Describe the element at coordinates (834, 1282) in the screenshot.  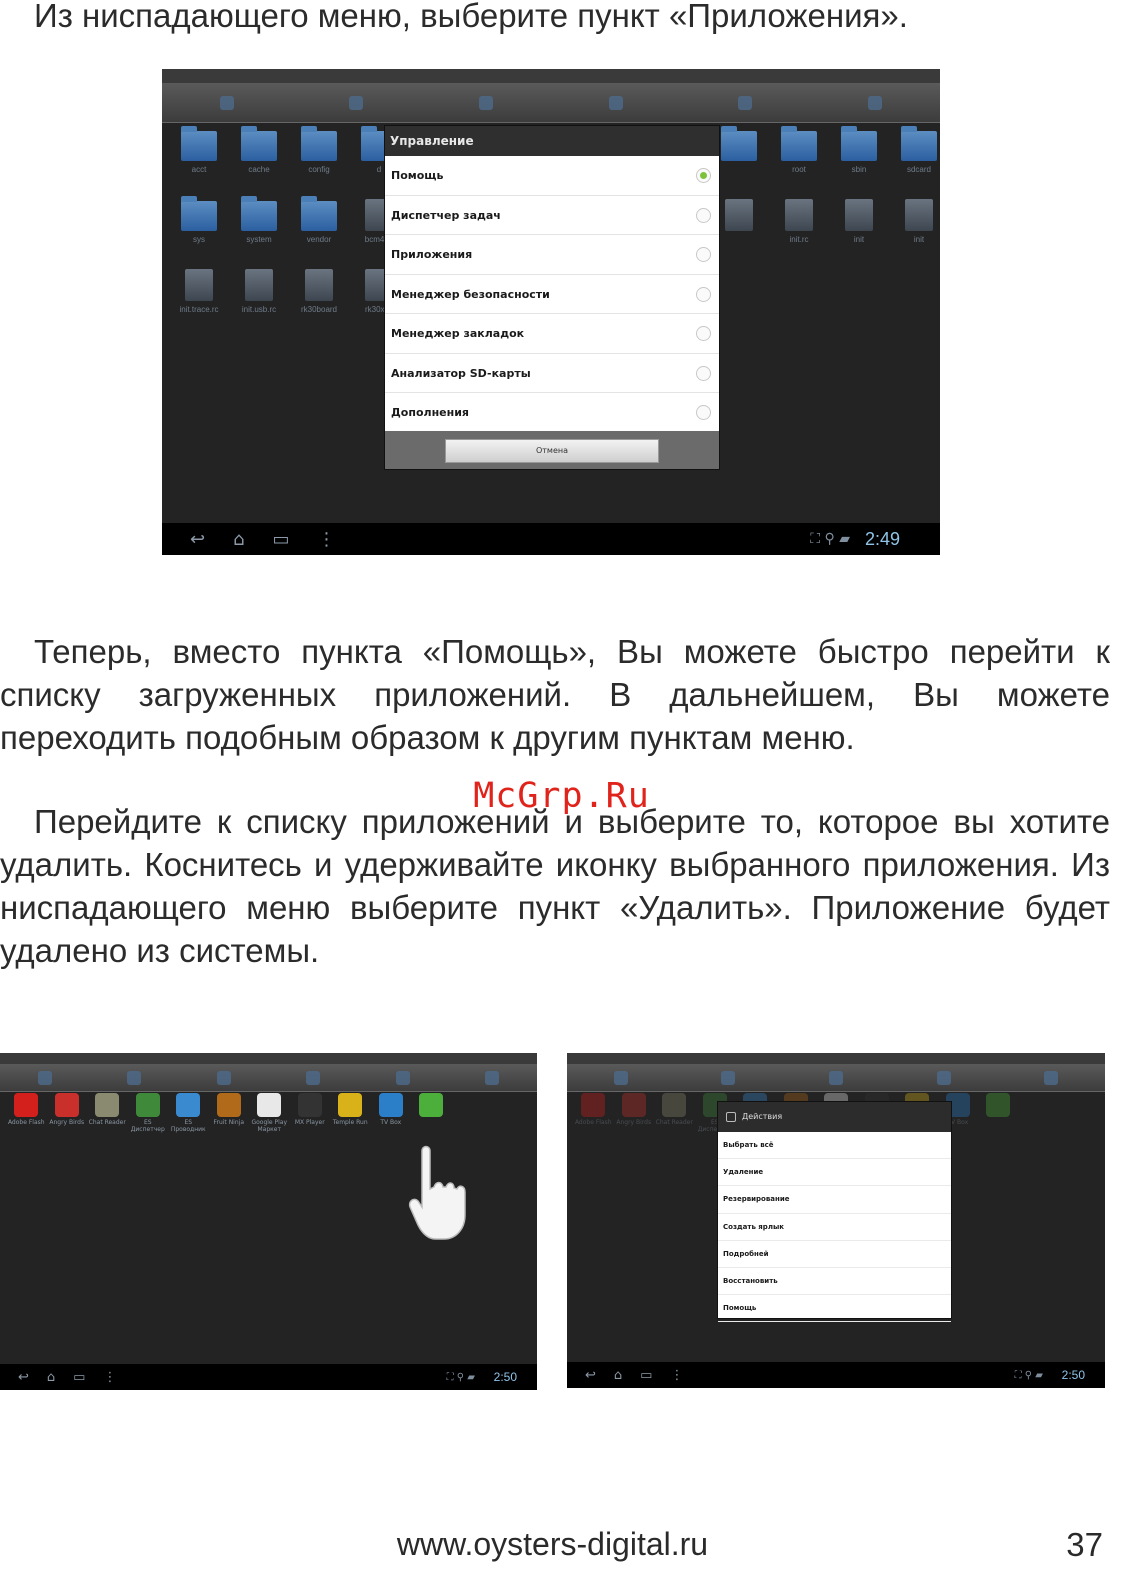
I see `menu-item: Восстановить` at that location.